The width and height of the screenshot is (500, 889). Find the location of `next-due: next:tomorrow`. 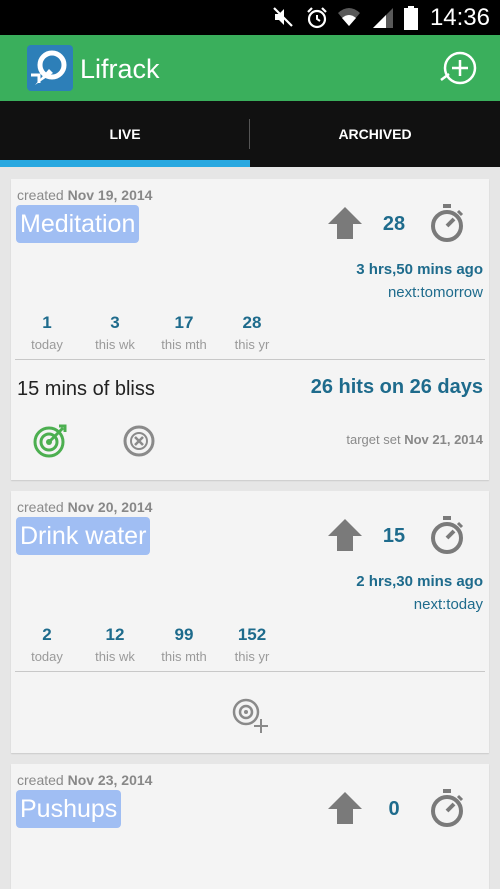

next-due: next:tomorrow is located at coordinates (435, 292).